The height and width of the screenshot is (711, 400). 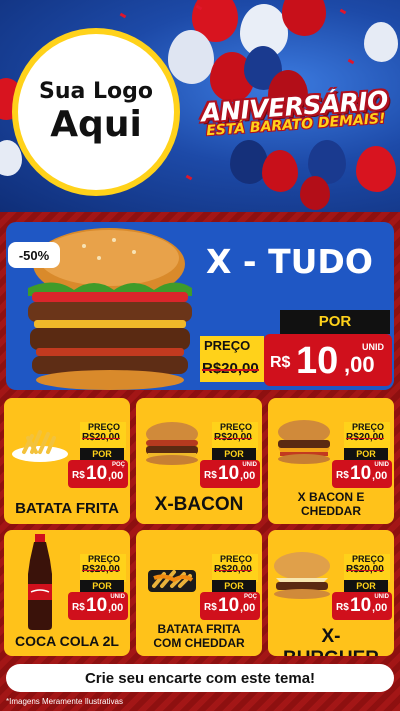 What do you see at coordinates (199, 461) in the screenshot?
I see `product-card: PREÇOR$20,00 POR R$10,00 UNID X-BACON` at bounding box center [199, 461].